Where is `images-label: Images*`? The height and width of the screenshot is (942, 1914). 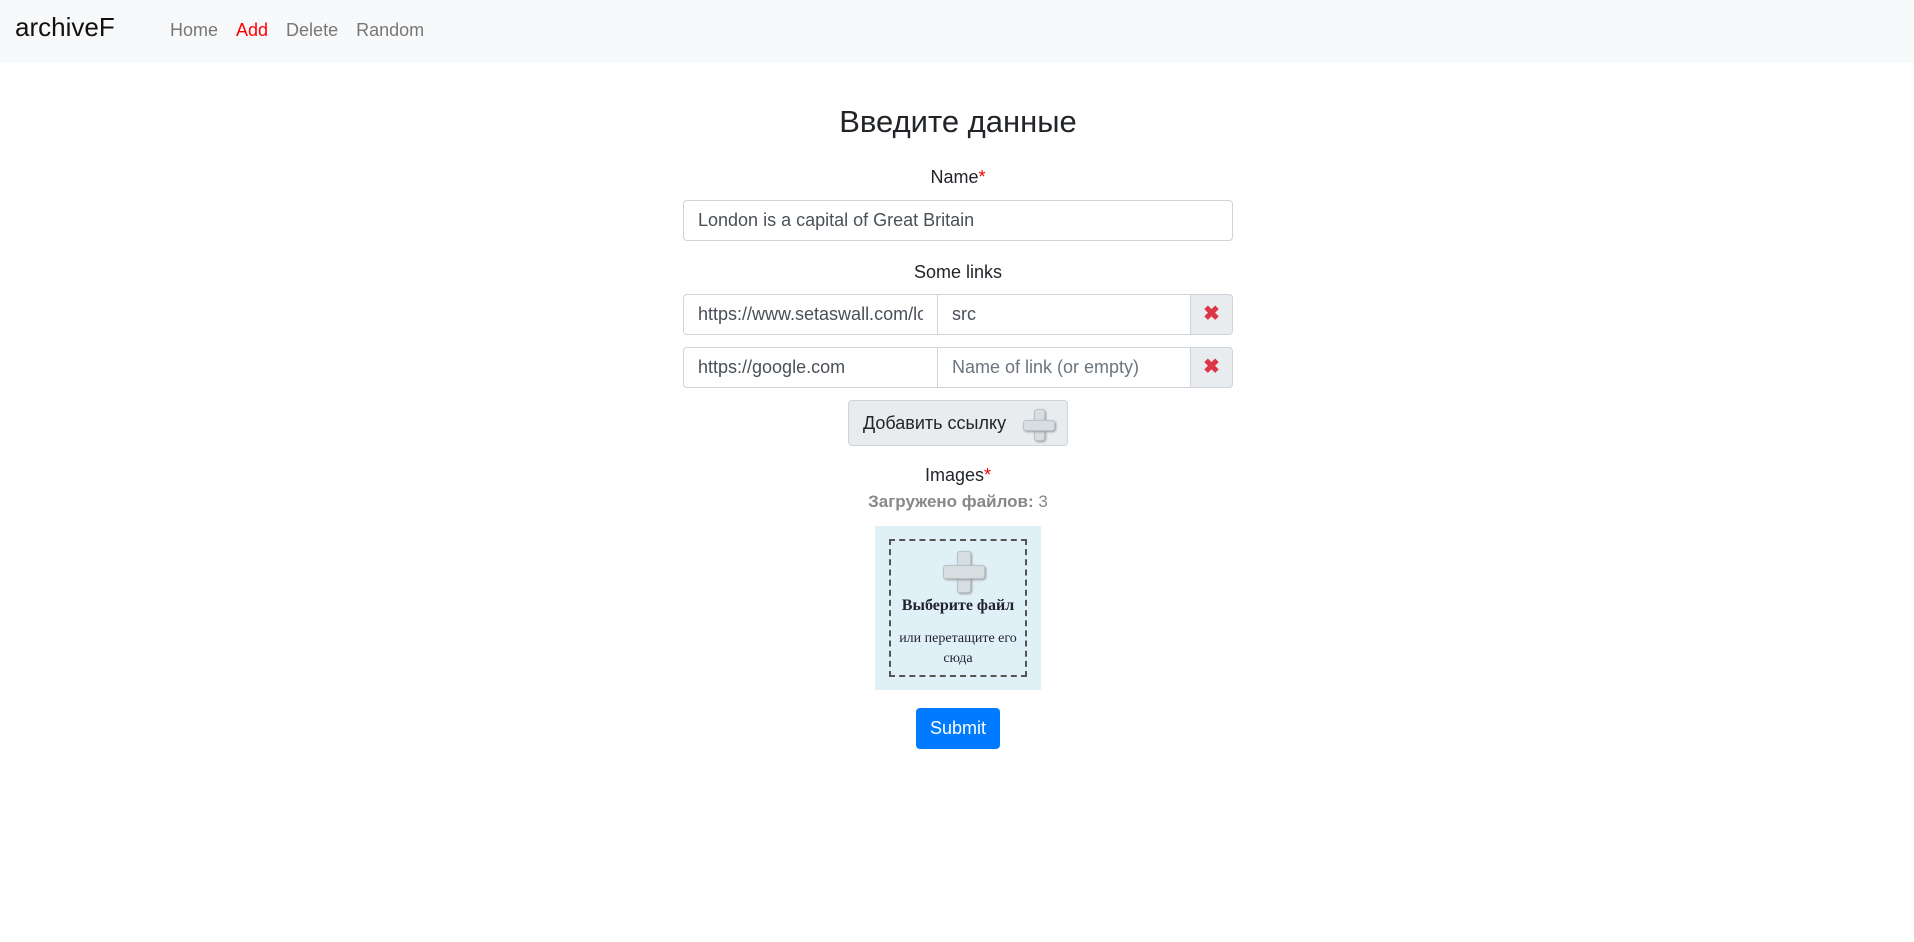 images-label: Images* is located at coordinates (958, 475).